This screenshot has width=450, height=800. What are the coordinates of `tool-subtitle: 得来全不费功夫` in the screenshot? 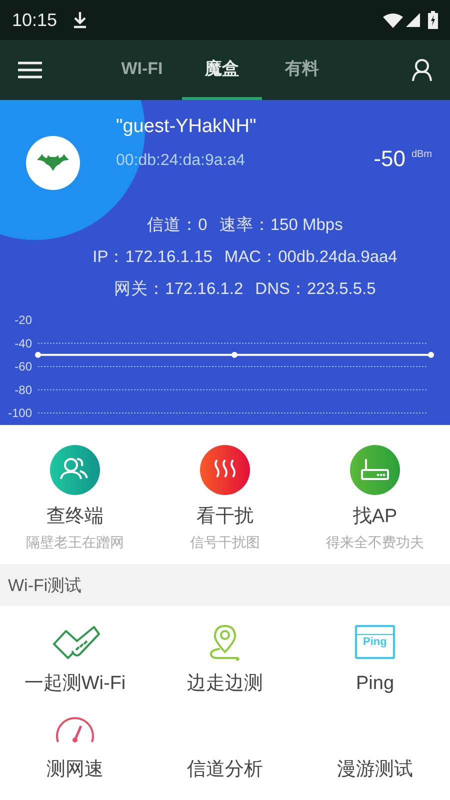 It's located at (375, 543).